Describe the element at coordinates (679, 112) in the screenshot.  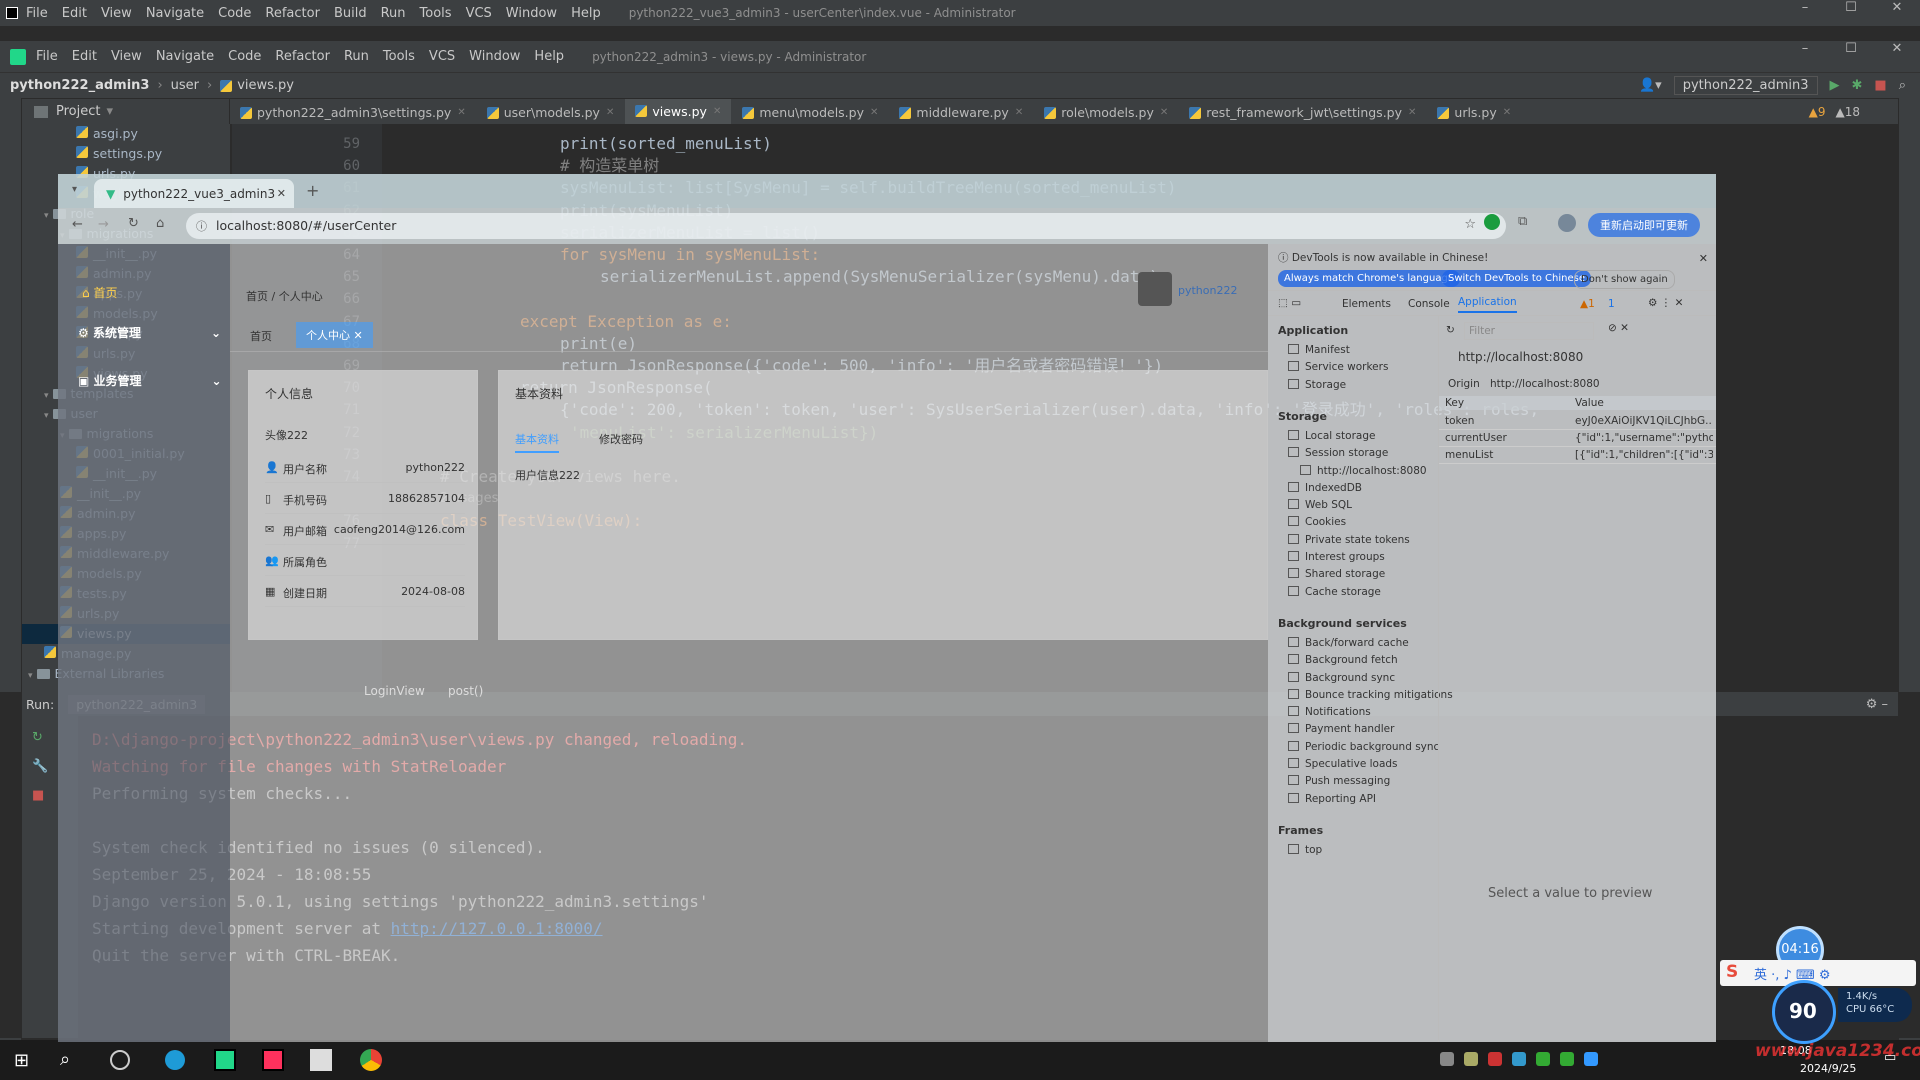
I see `editor-tab: views.py ✕` at that location.